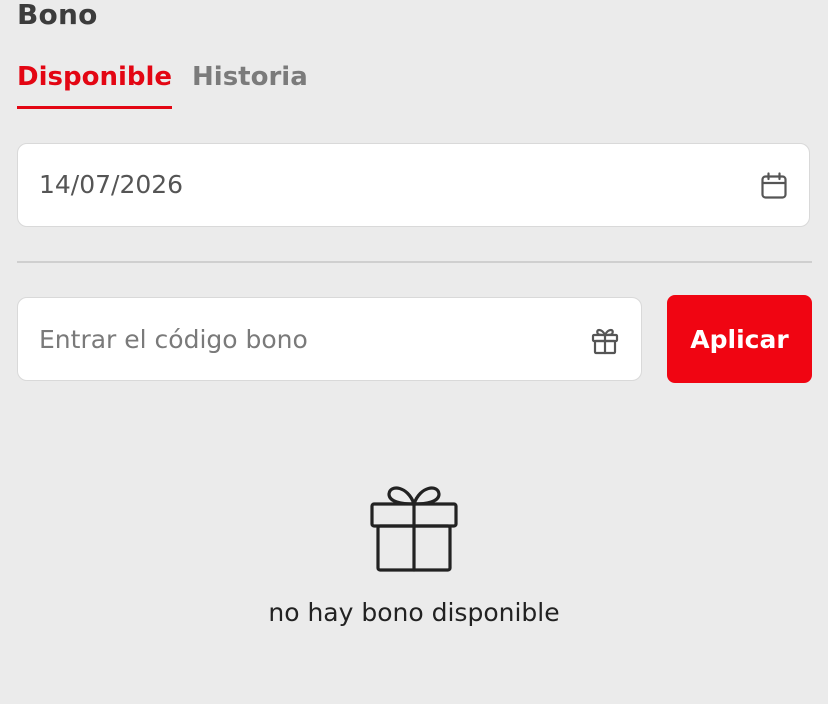 This screenshot has width=828, height=704. What do you see at coordinates (739, 339) in the screenshot?
I see `apply-button: Aplicar` at bounding box center [739, 339].